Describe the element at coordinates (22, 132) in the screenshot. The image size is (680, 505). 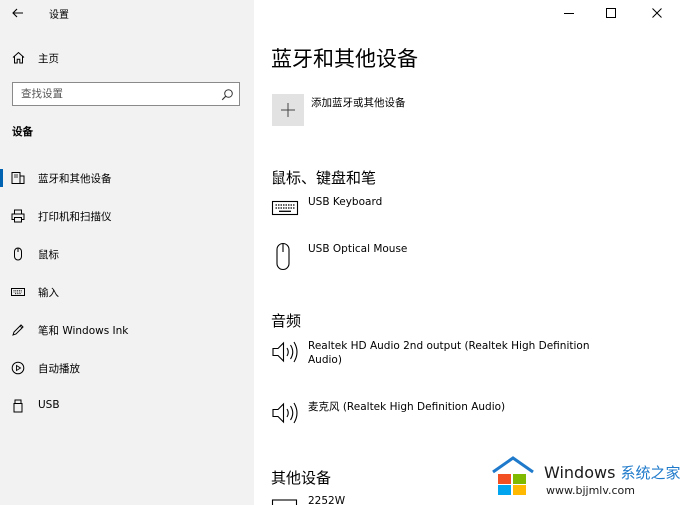
I see `section-heading: 设备` at that location.